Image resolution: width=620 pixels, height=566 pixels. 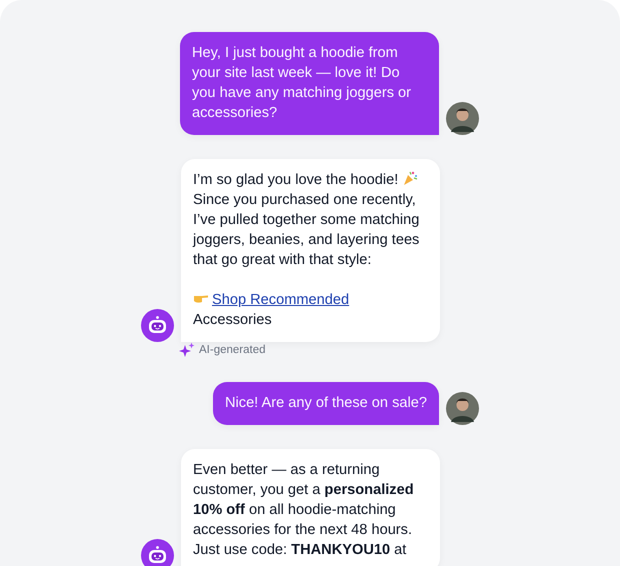 I want to click on robot-icon, so click(x=157, y=325).